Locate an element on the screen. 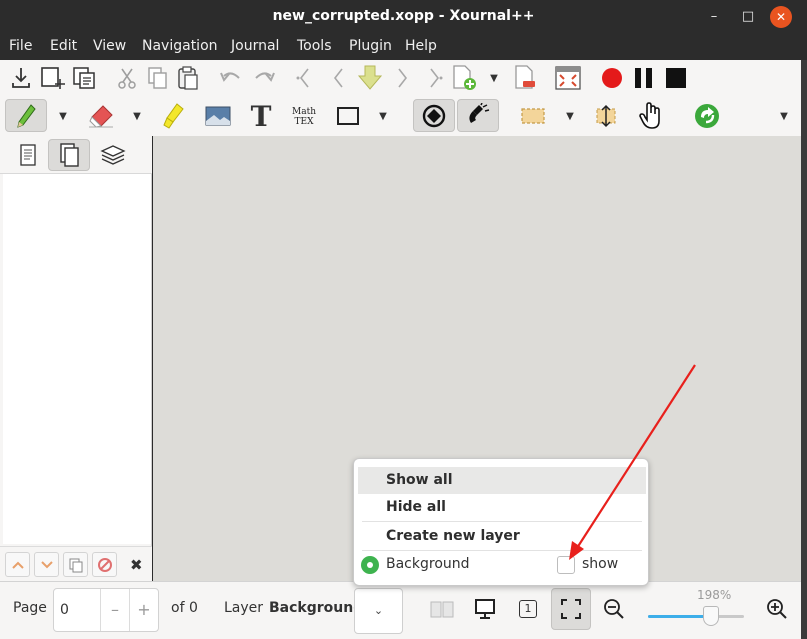 Image resolution: width=807 pixels, height=639 pixels. layer-radio-selected is located at coordinates (370, 565).